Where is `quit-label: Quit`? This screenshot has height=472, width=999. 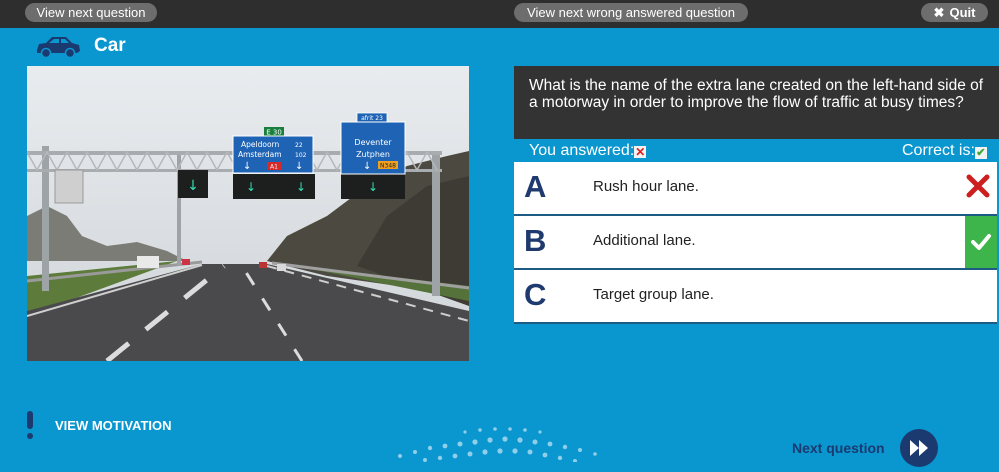 quit-label: Quit is located at coordinates (962, 12).